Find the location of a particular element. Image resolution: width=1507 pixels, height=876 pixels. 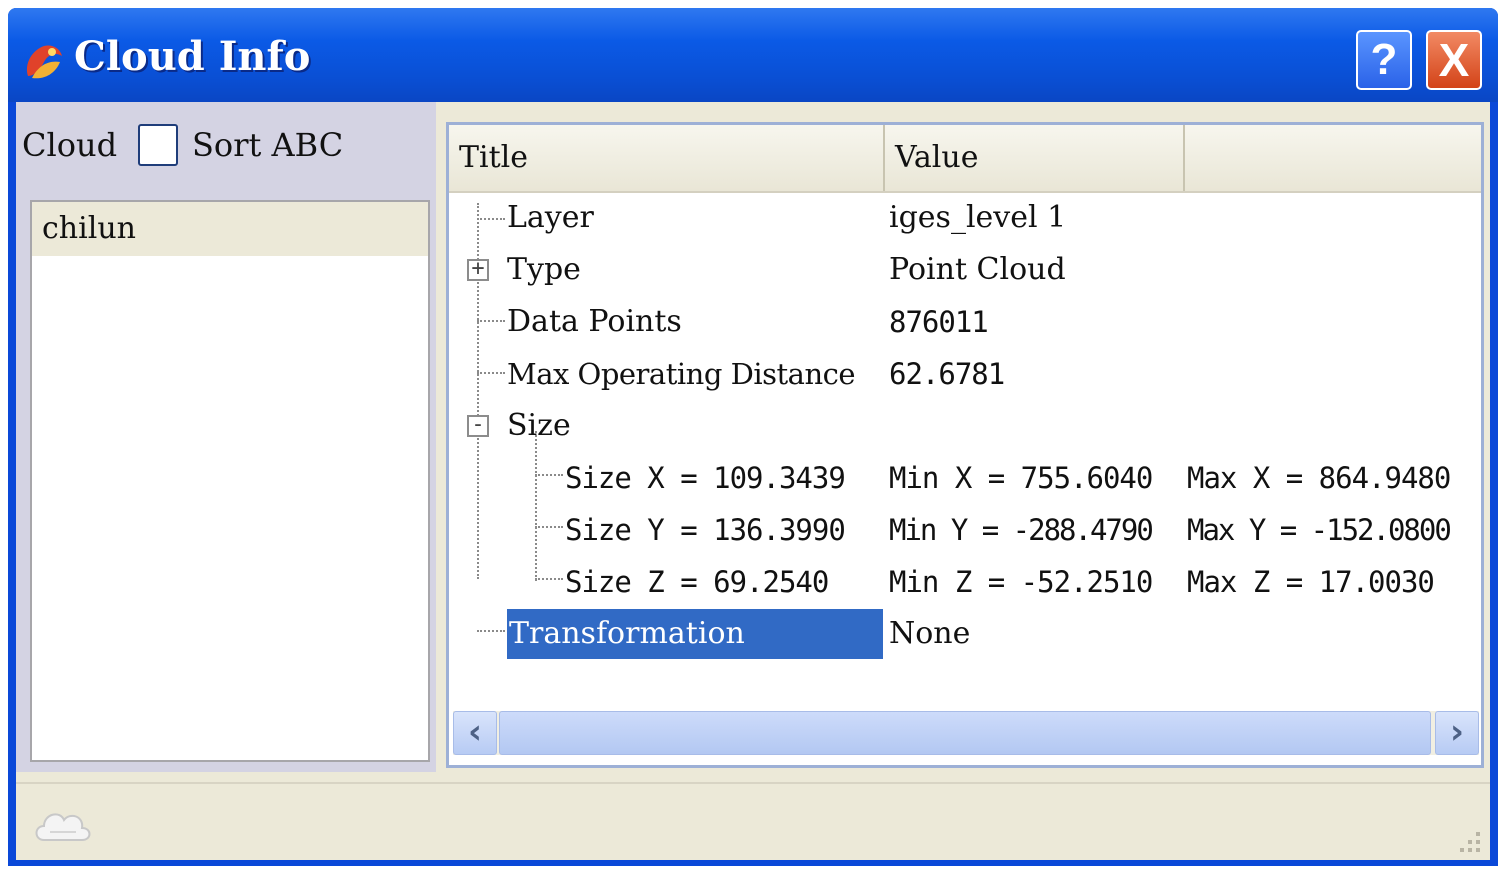

tree-row-data-points: Data Points 876011 is located at coordinates (965, 322).